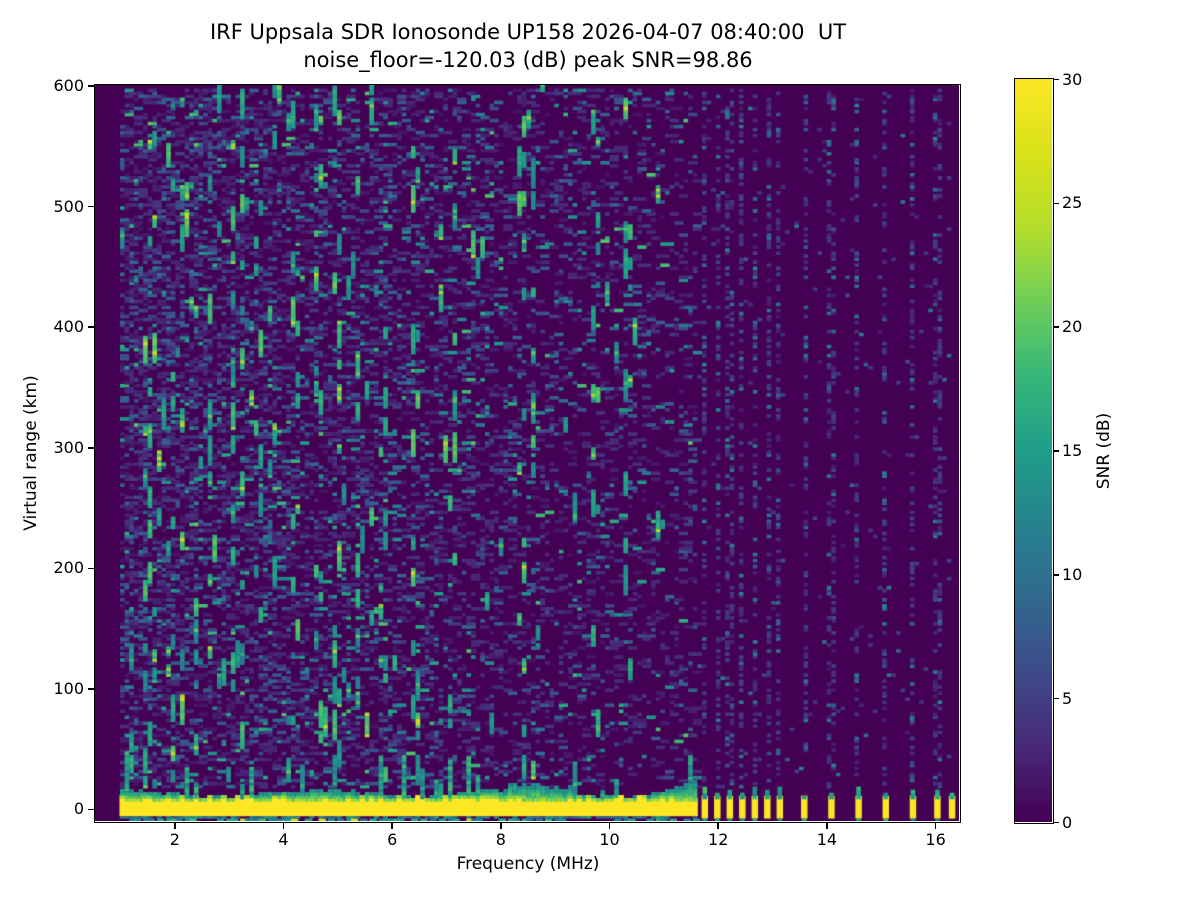 The height and width of the screenshot is (900, 1200). What do you see at coordinates (1072, 203) in the screenshot?
I see `colorbar-tick-label-25: 25` at bounding box center [1072, 203].